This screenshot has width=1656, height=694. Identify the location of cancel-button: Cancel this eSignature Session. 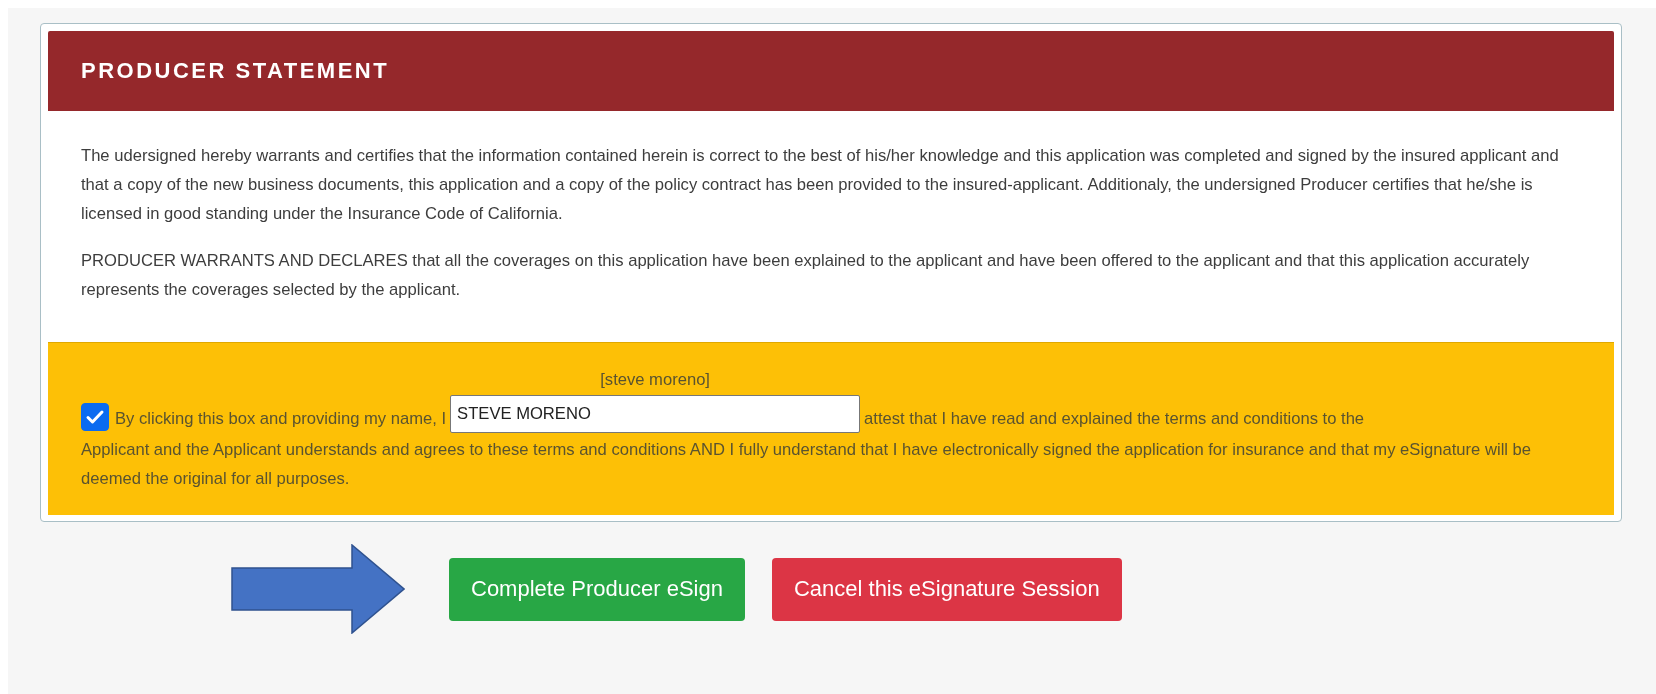
(946, 589).